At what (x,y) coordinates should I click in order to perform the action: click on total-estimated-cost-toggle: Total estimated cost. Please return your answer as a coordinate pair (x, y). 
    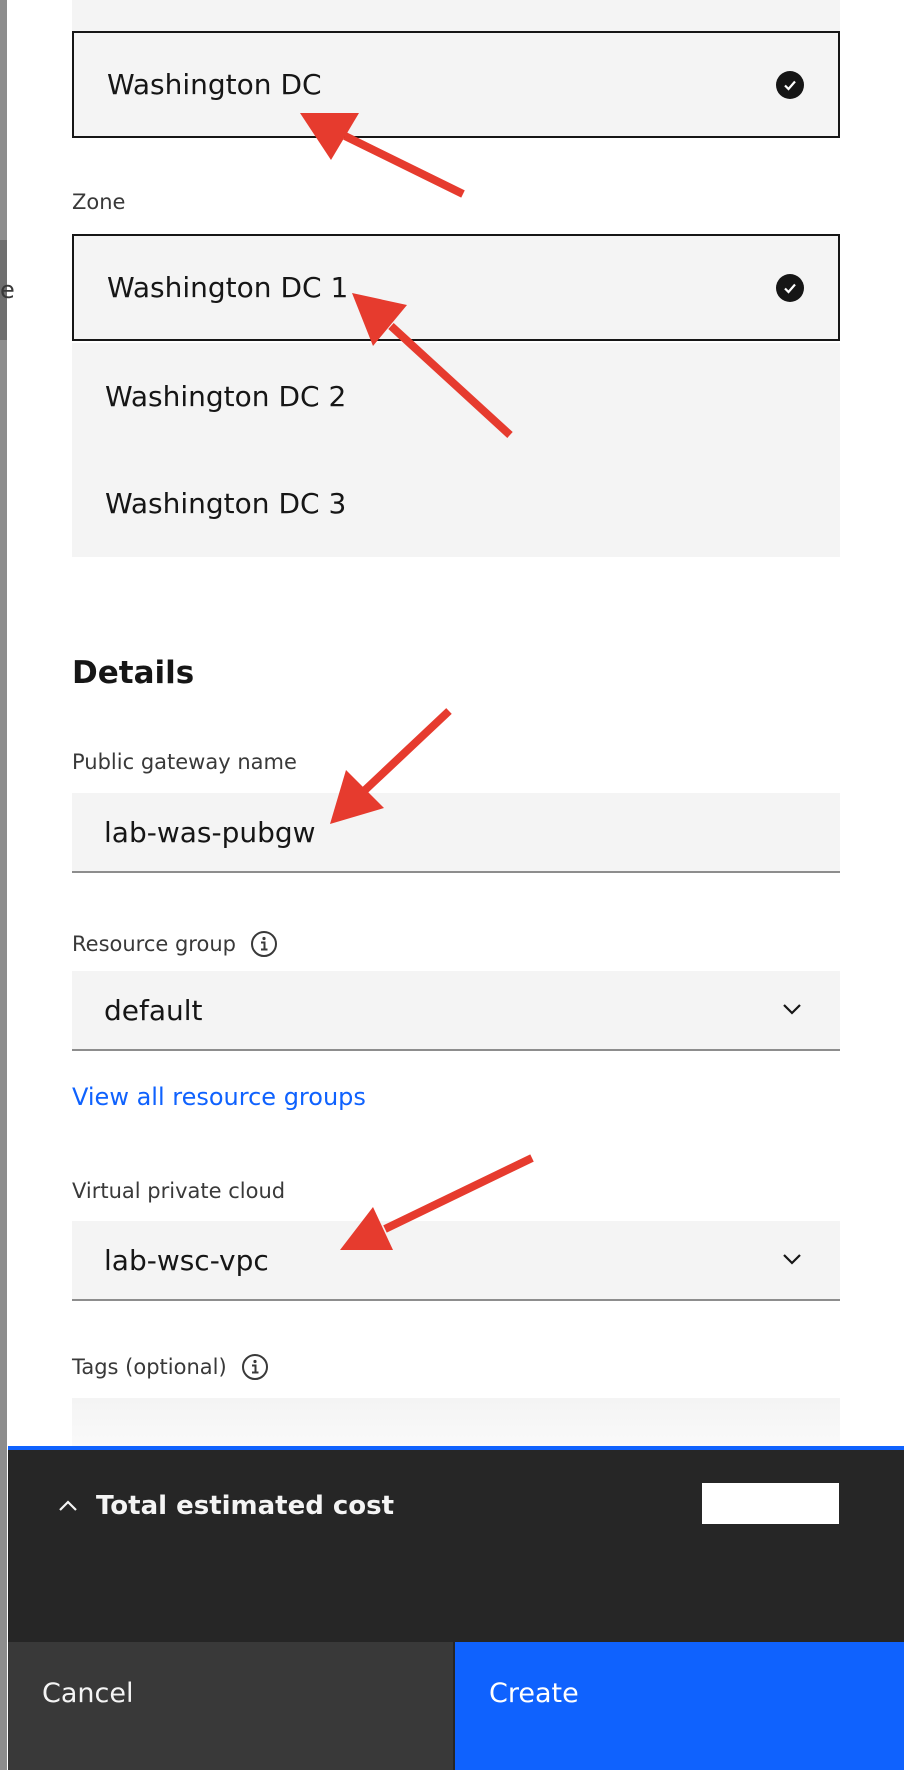
    Looking at the image, I should click on (226, 1506).